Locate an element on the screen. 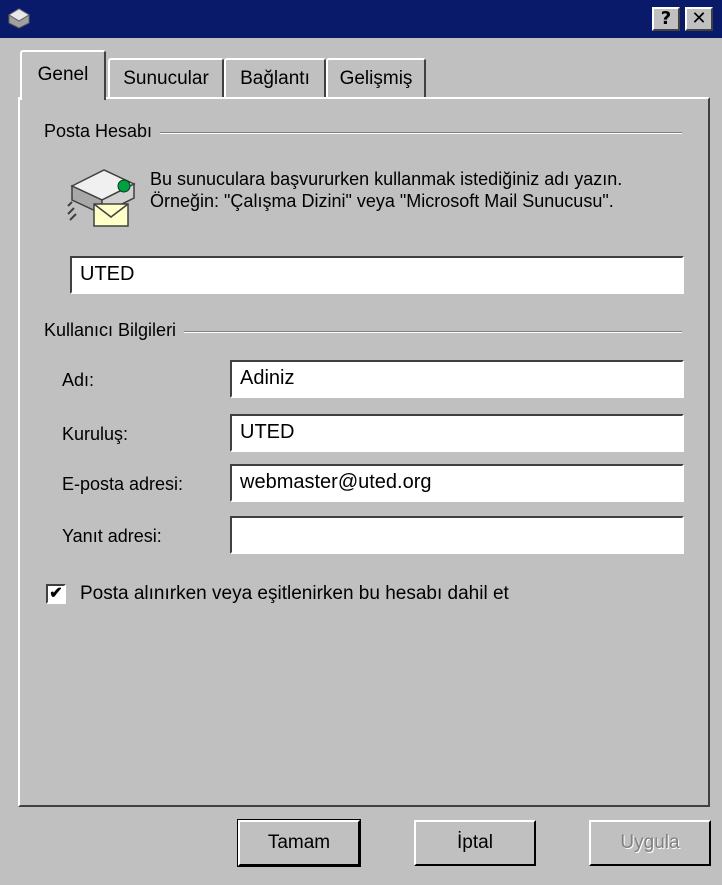 The image size is (722, 885). email-input: webmaster@uted.org is located at coordinates (457, 483).